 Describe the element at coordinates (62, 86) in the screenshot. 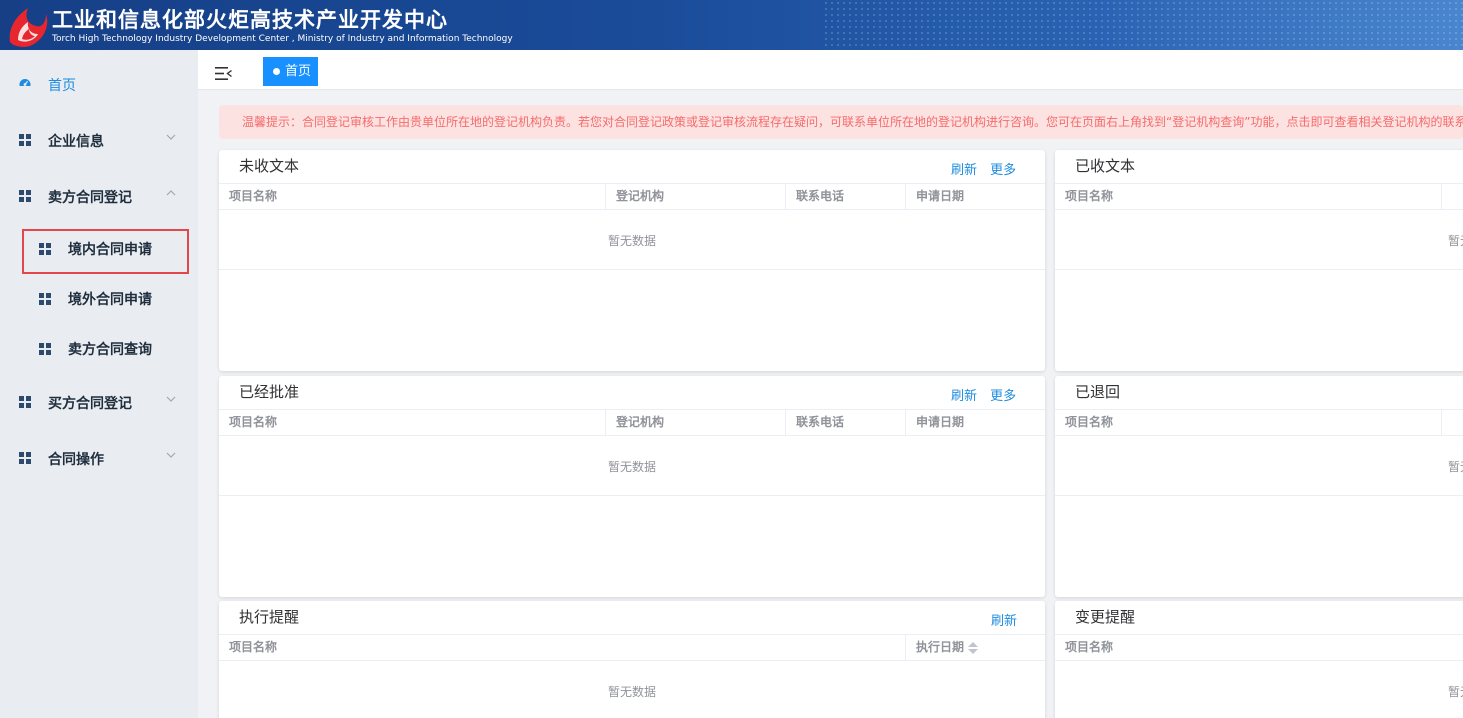

I see `sidebar-item-label: 首页` at that location.